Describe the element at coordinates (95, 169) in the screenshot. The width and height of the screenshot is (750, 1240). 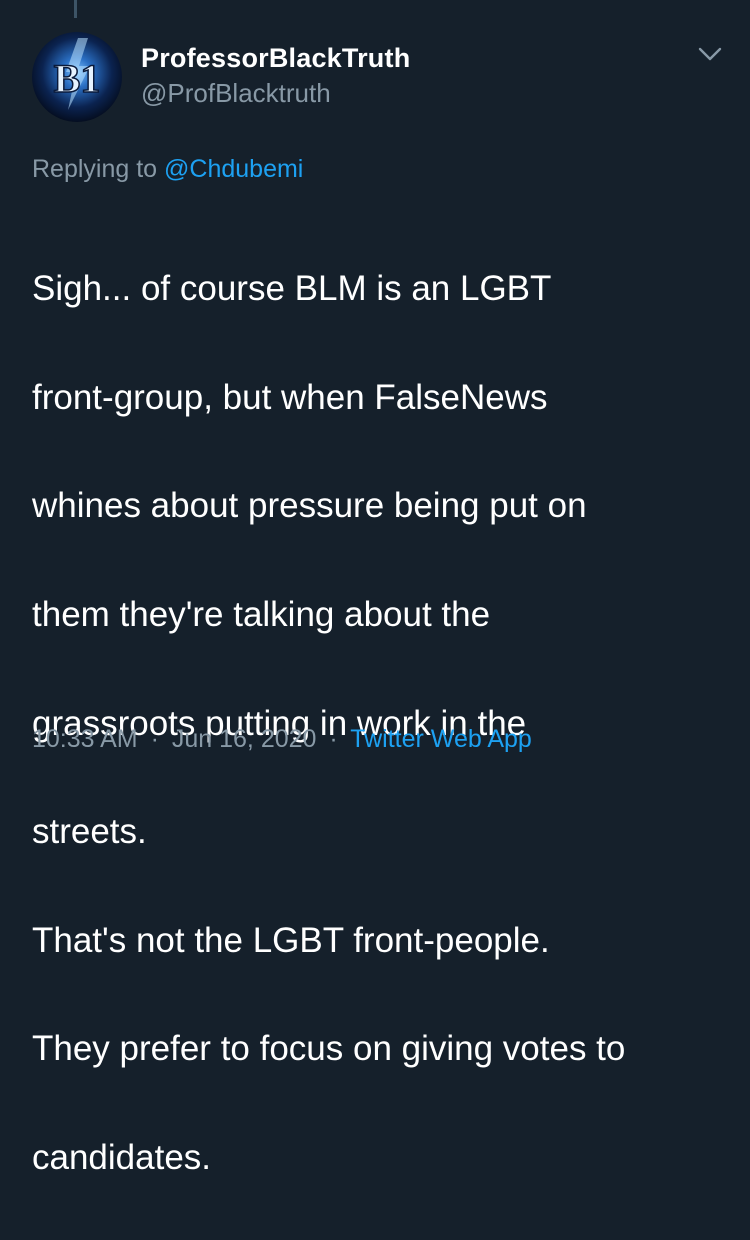
I see `replying-to-label: Replying to` at that location.